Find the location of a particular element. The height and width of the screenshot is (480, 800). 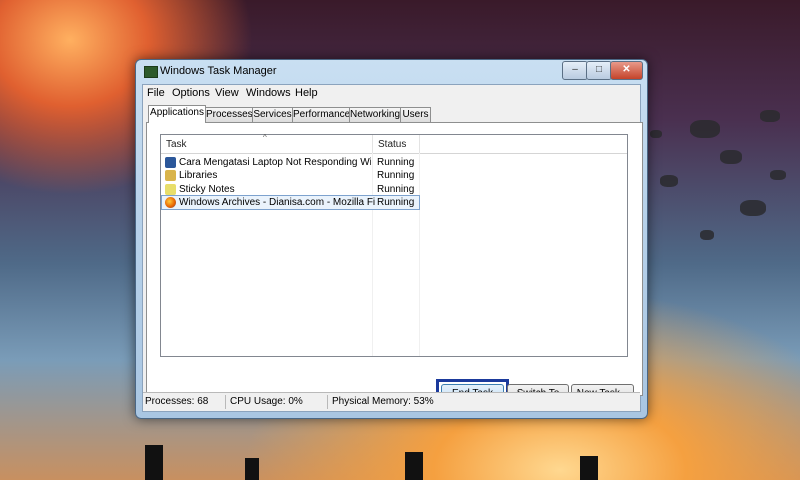

close-button: ✕ is located at coordinates (626, 70).